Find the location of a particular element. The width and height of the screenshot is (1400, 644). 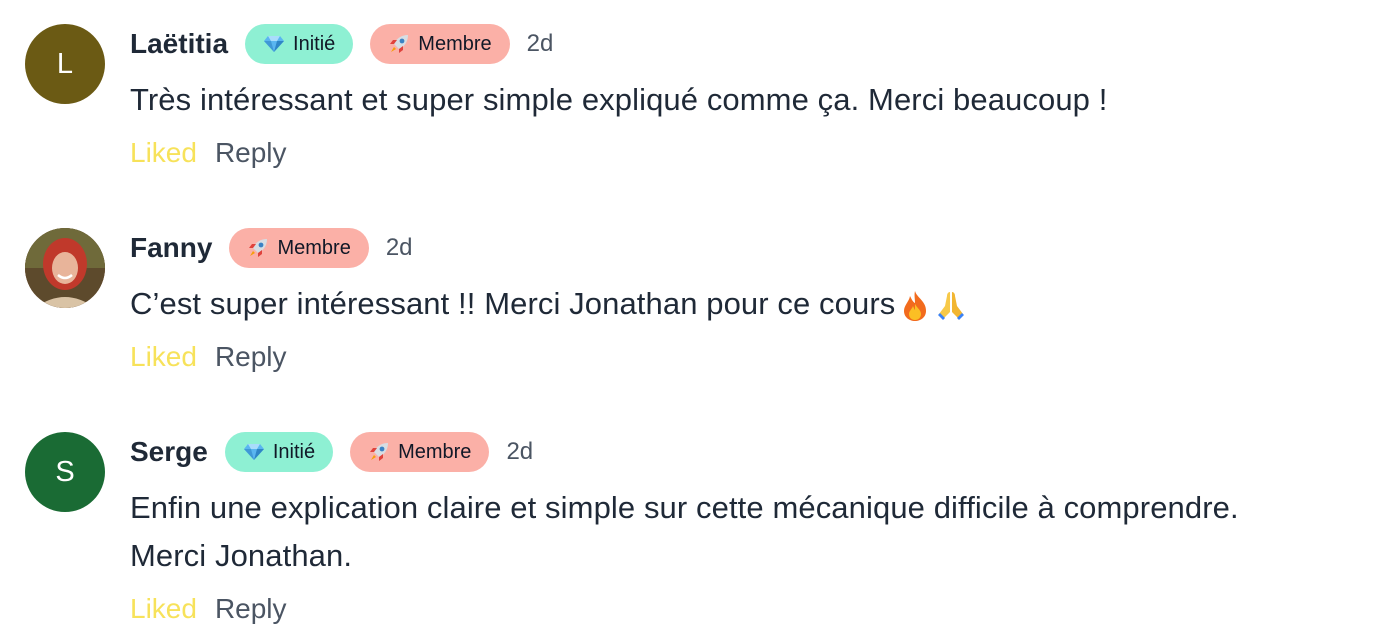

comment-header: Serge Initié Membre 2d is located at coordinates (755, 452).